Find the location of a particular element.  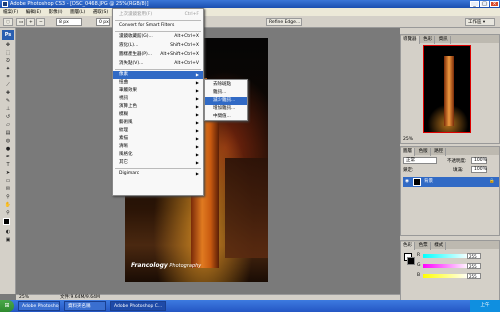

submenu-item-despeckle: 去除斑點 is located at coordinates (226, 85).